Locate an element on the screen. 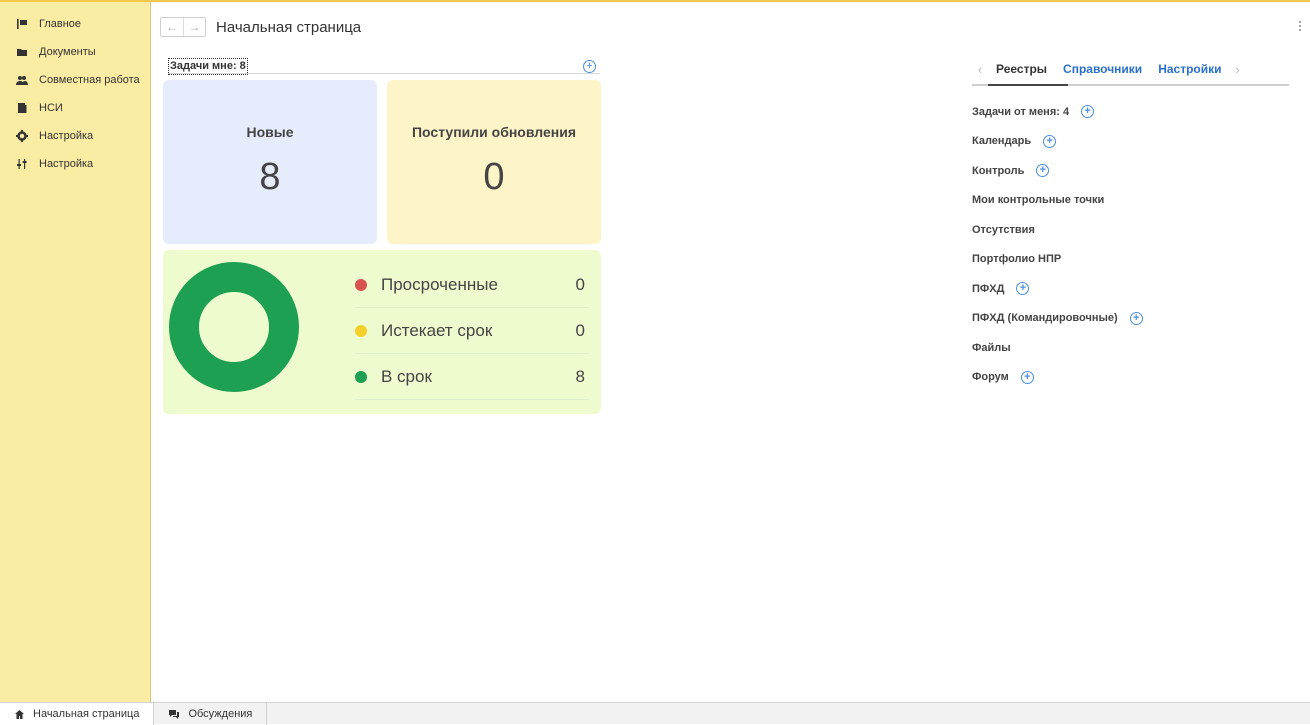 Image resolution: width=1310 pixels, height=725 pixels. tabs-prev-chevron-icon: ‹ is located at coordinates (980, 69).